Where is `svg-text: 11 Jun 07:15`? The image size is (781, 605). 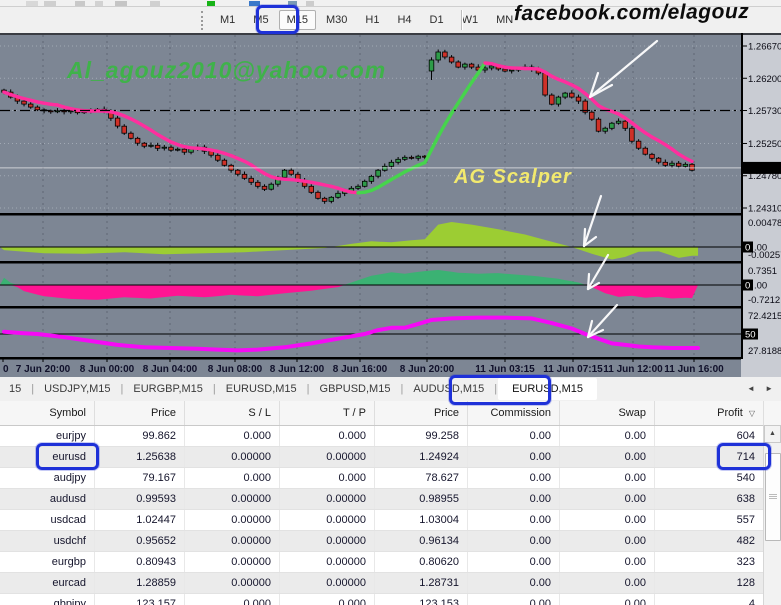 svg-text: 11 Jun 07:15 is located at coordinates (573, 369).